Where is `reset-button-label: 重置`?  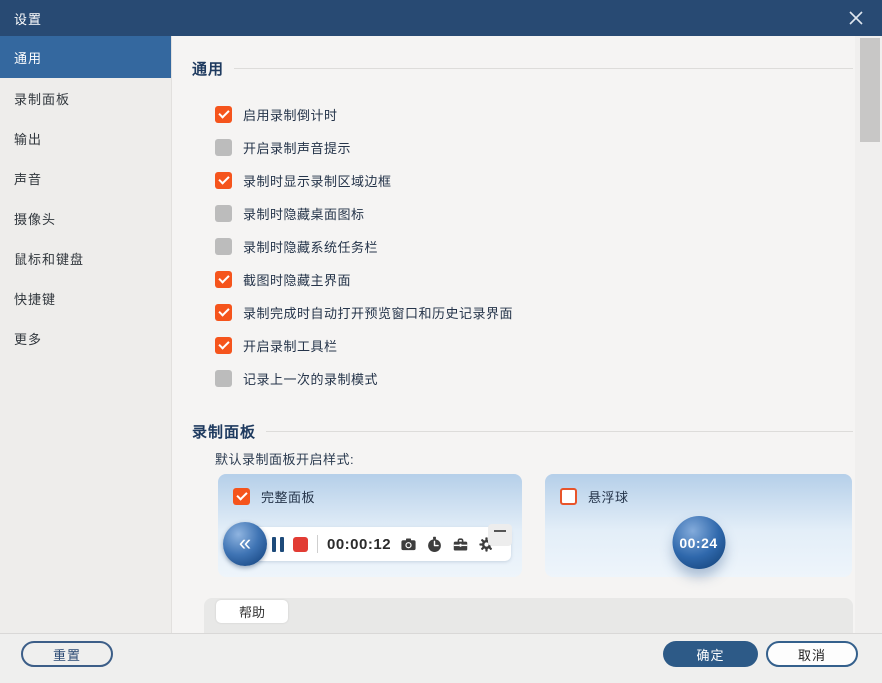 reset-button-label: 重置 is located at coordinates (66, 655).